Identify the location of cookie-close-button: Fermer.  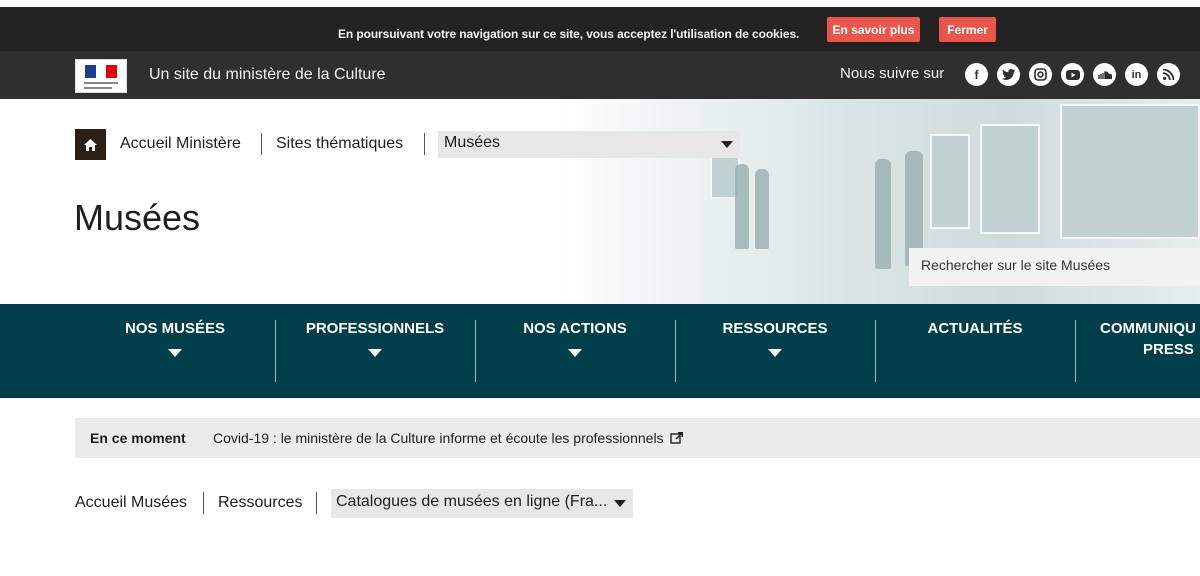
(967, 29).